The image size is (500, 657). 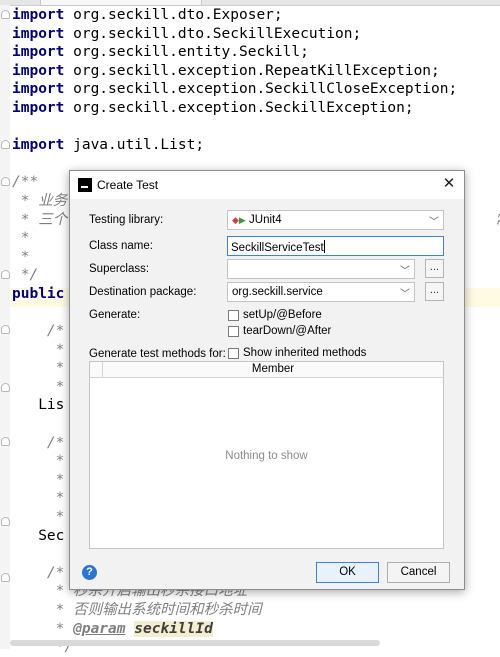 I want to click on code-token: public, so click(x=38, y=293).